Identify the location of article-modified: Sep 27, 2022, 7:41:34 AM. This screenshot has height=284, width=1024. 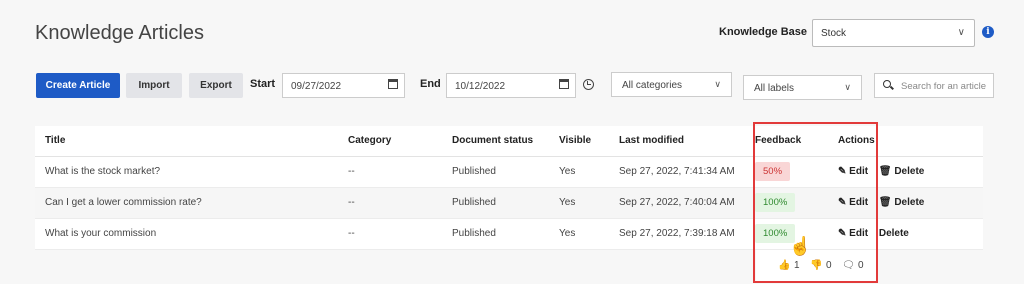
(677, 172).